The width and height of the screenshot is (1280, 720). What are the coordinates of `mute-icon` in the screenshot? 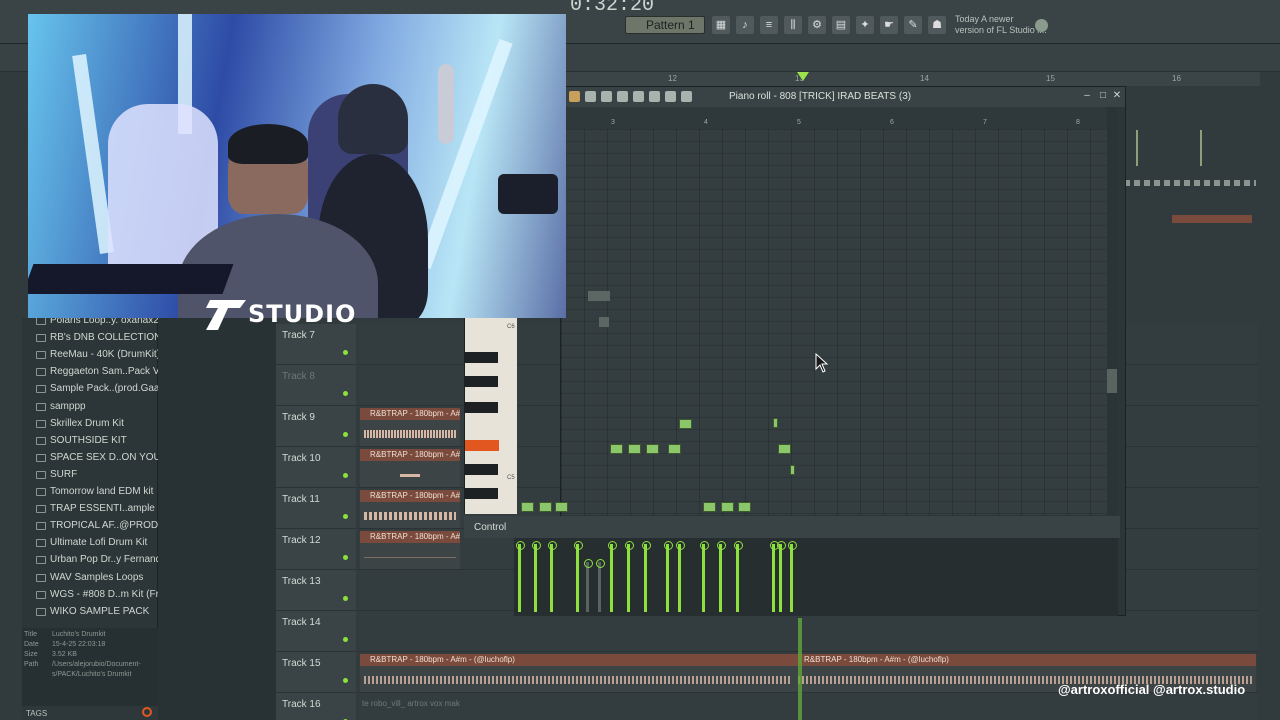 It's located at (622, 96).